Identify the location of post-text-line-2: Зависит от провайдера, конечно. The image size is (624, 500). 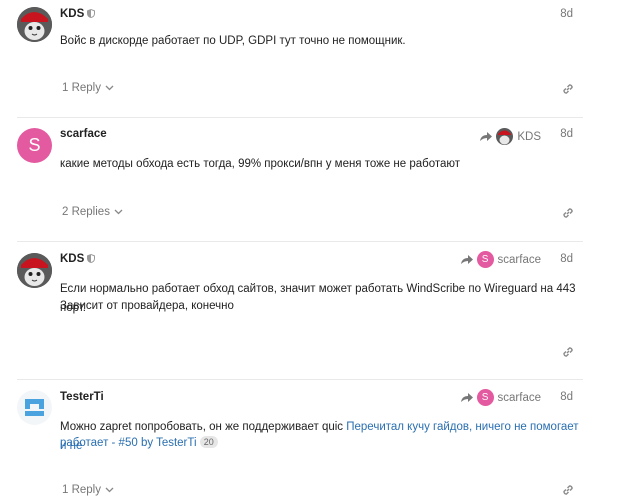
(147, 306).